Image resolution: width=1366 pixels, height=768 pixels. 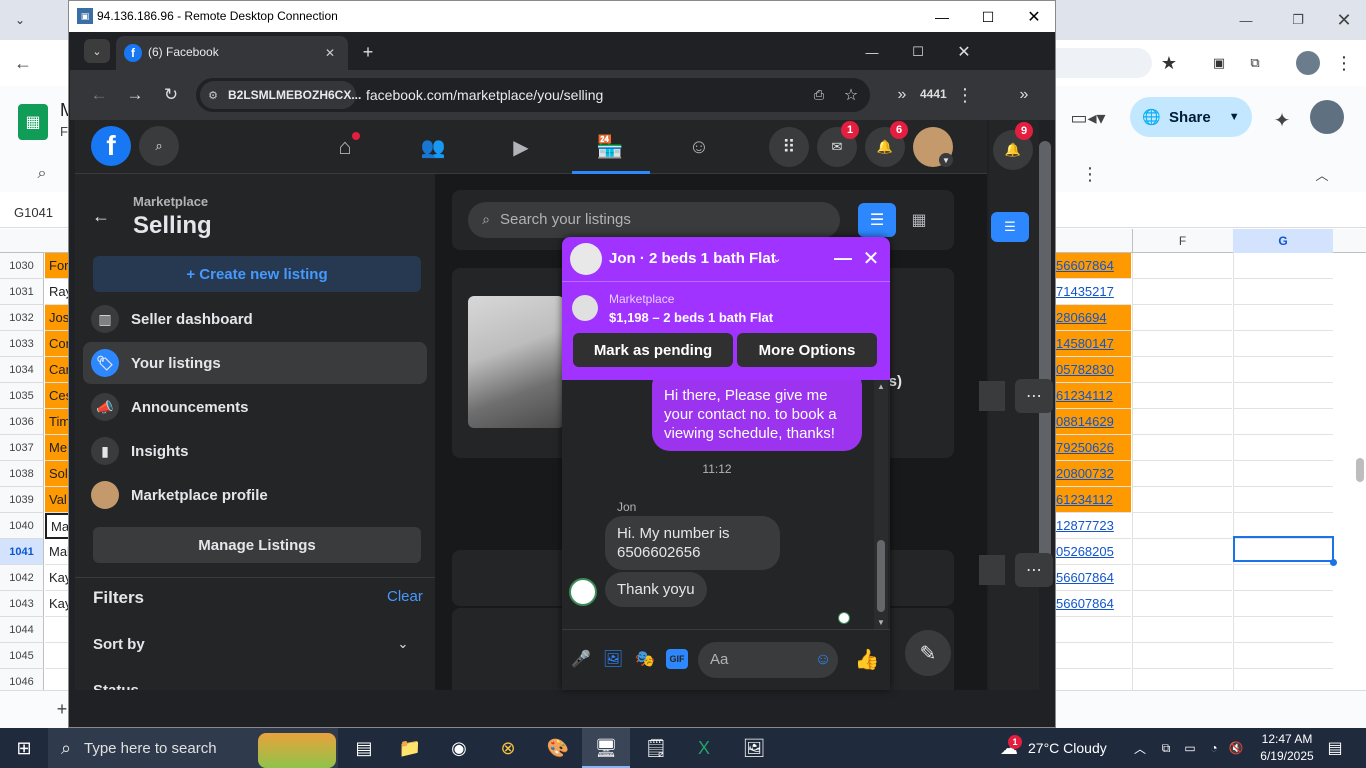 What do you see at coordinates (1236, 748) in the screenshot?
I see `volume-muted-icon: 🔇` at bounding box center [1236, 748].